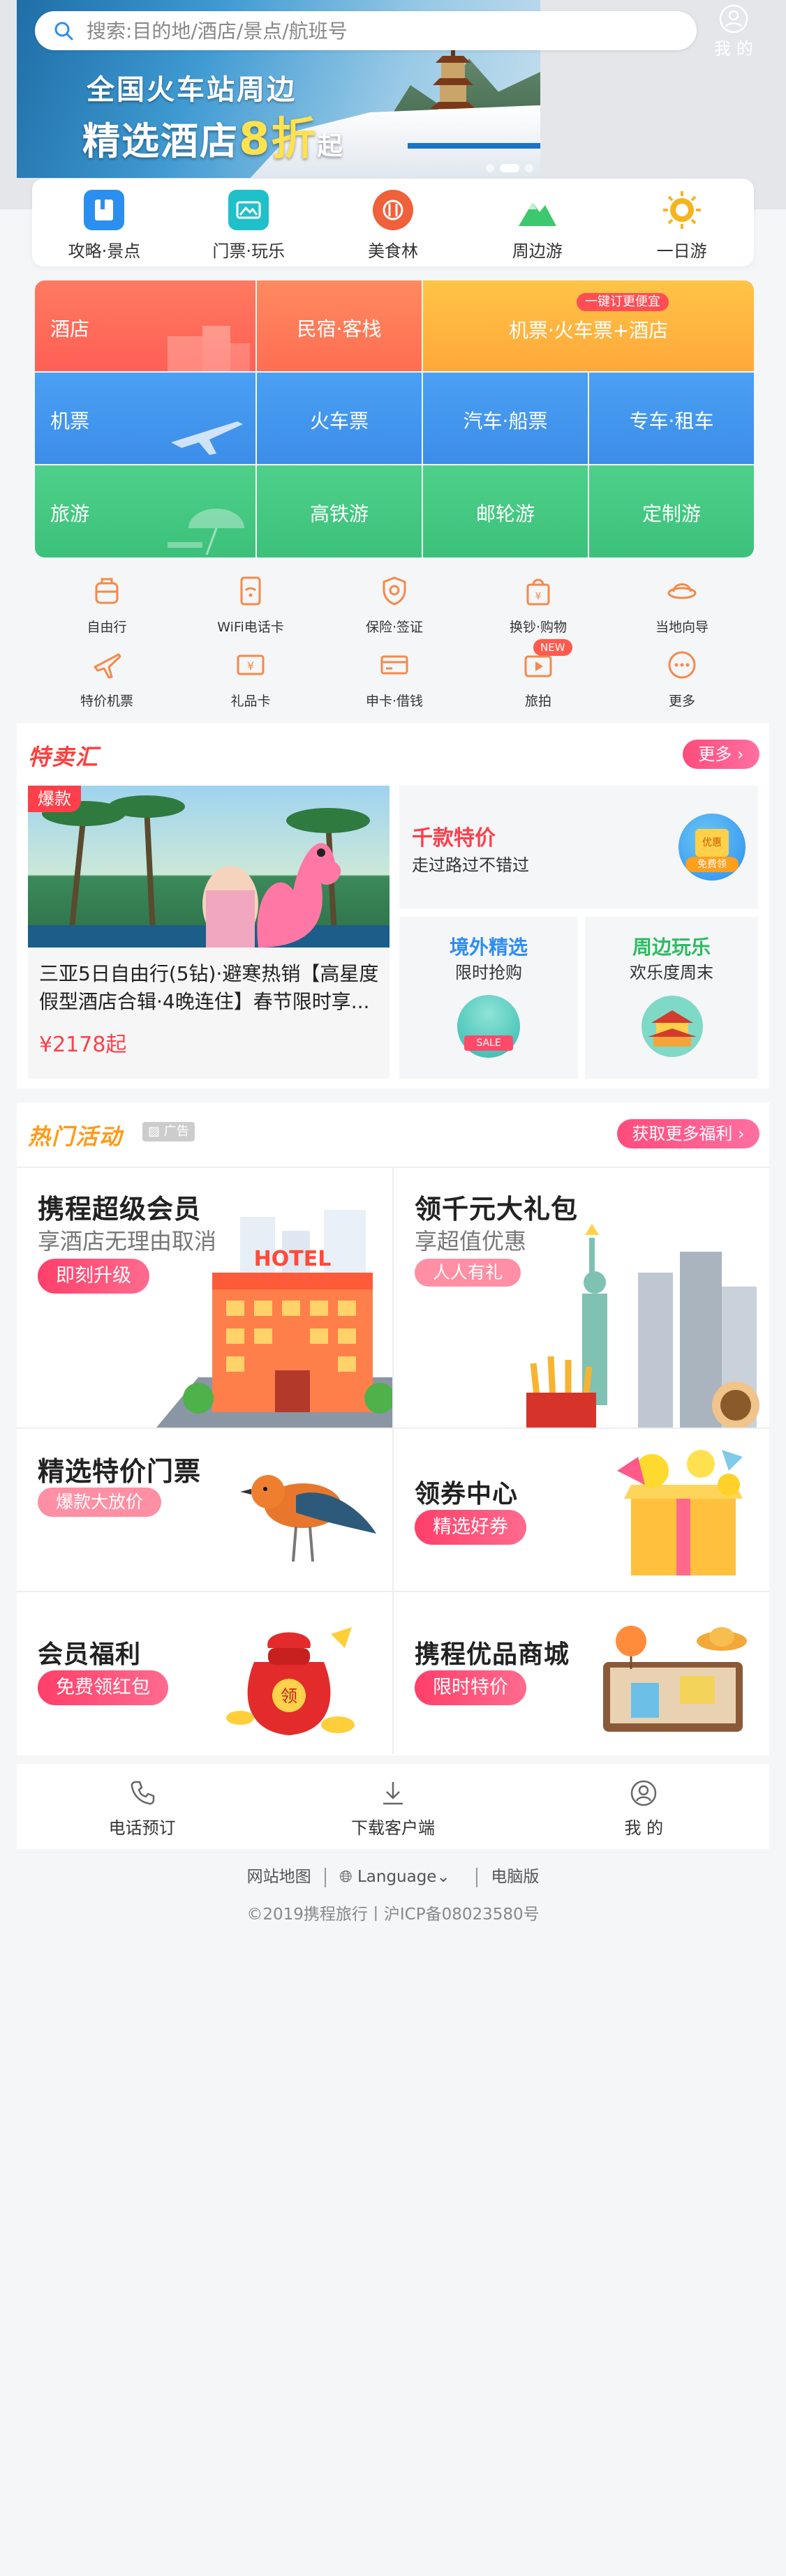 The width and height of the screenshot is (786, 2576). What do you see at coordinates (581, 1673) in the screenshot?
I see `activity-mall: 携程优品商城 限时特价` at bounding box center [581, 1673].